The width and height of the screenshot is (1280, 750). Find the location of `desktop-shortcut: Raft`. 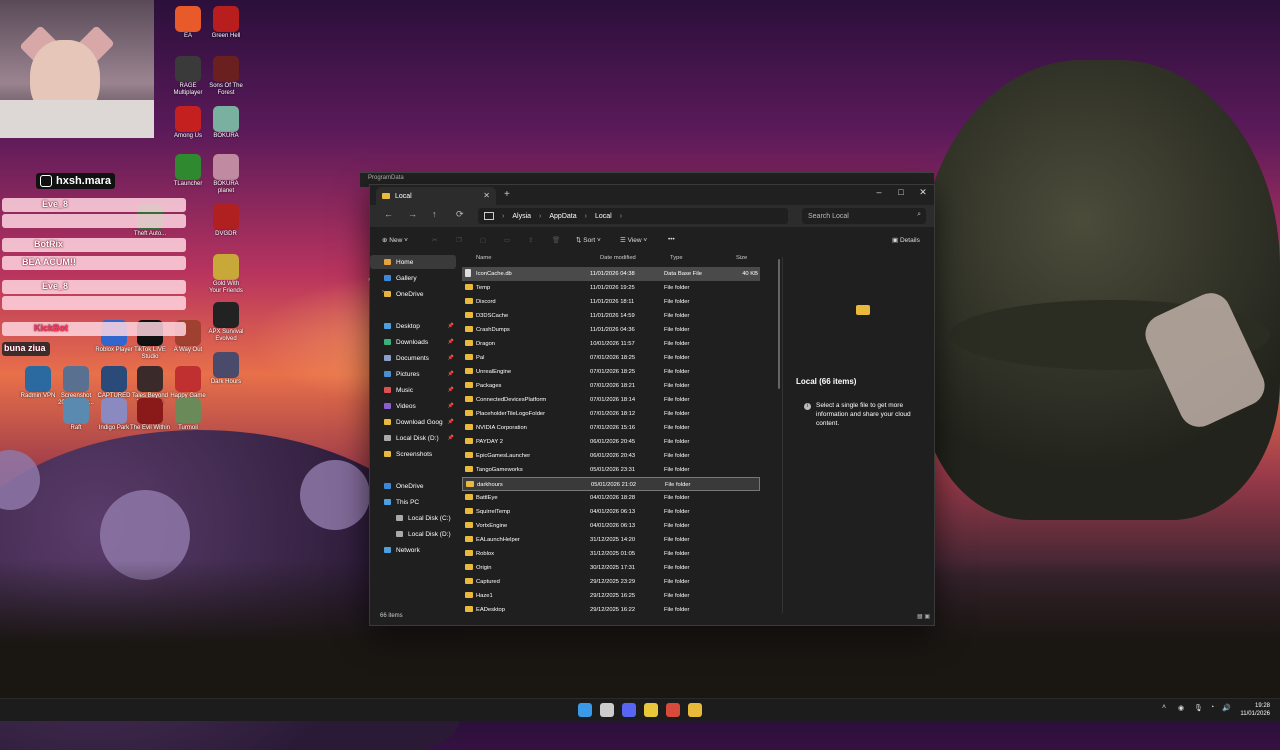

desktop-shortcut: Raft is located at coordinates (76, 415).